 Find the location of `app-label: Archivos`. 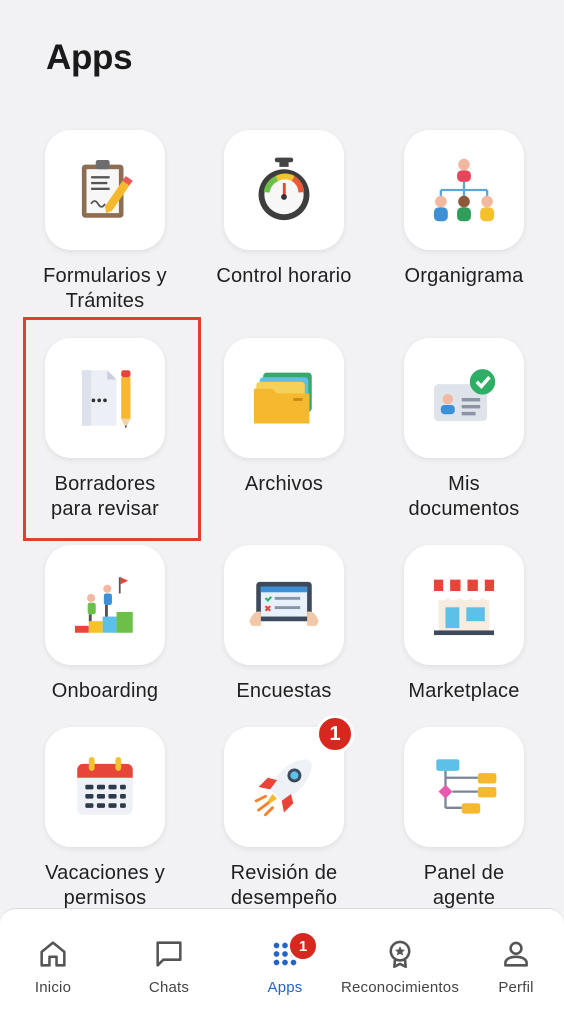

app-label: Archivos is located at coordinates (284, 484).